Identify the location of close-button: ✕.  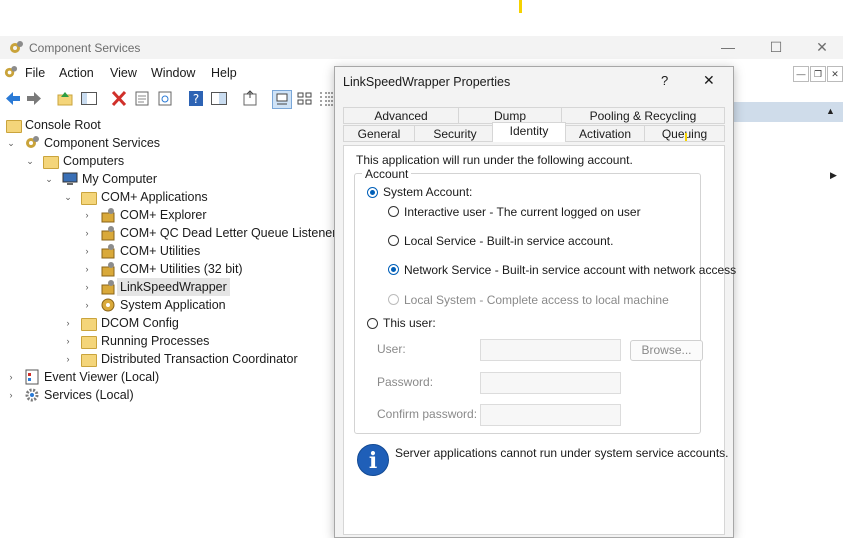
(821, 47).